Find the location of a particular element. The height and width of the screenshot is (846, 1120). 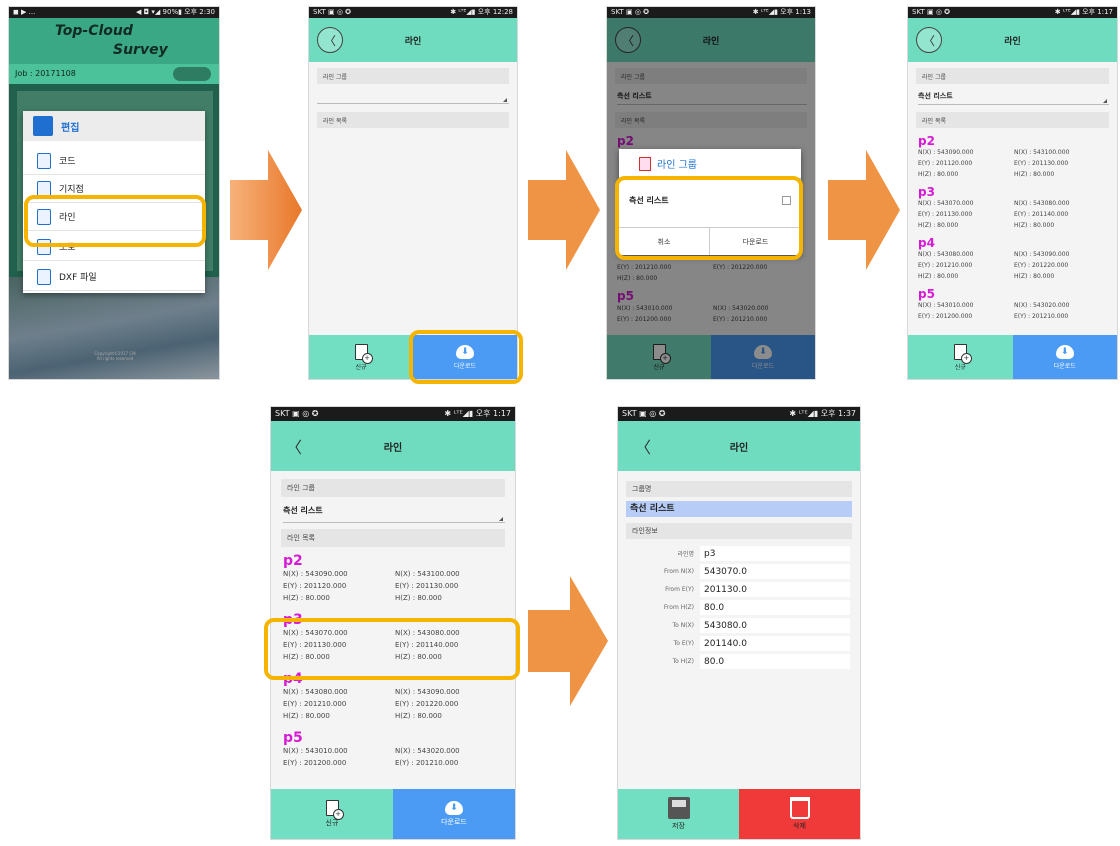

dialog-title: 라인 그룹 is located at coordinates (677, 165).